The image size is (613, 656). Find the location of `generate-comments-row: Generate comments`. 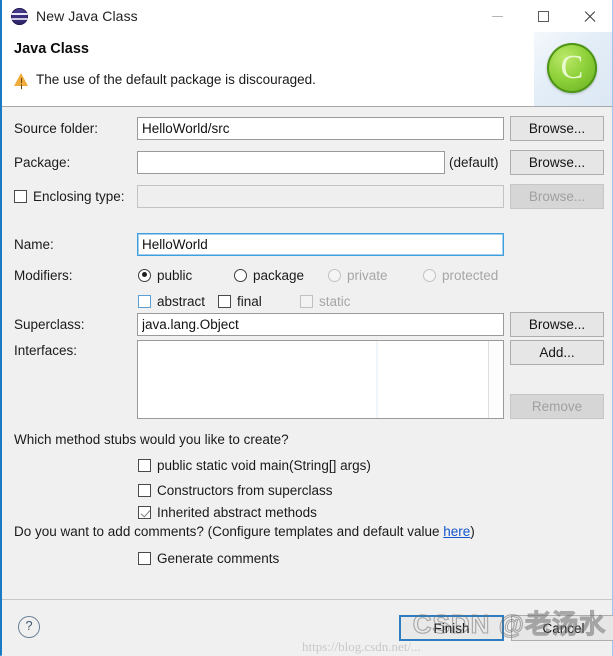

generate-comments-row: Generate comments is located at coordinates (307, 558).